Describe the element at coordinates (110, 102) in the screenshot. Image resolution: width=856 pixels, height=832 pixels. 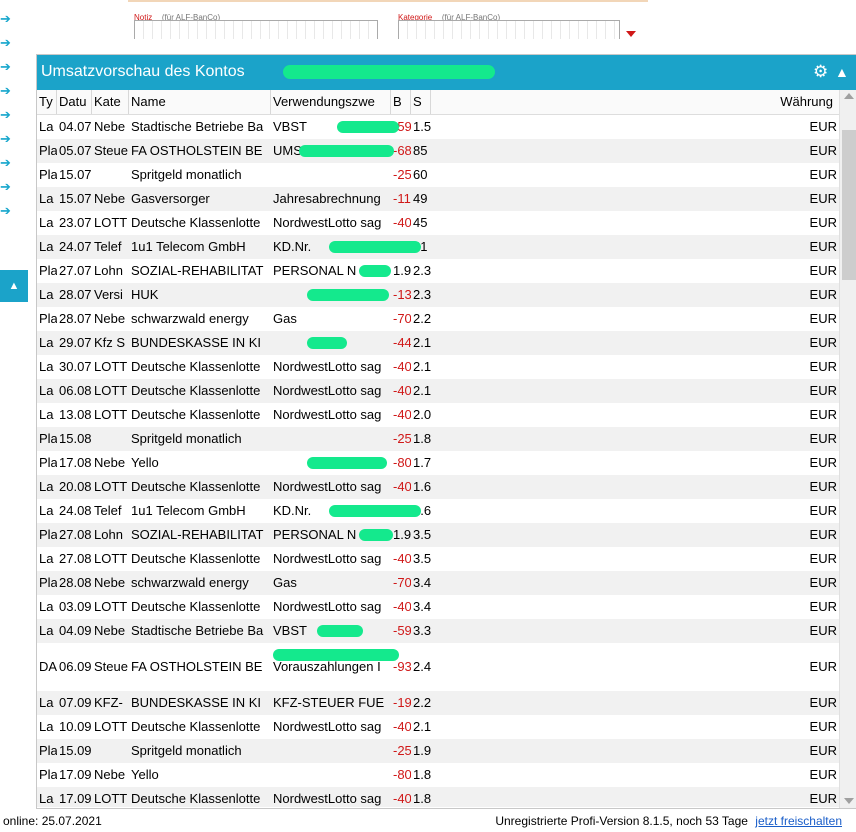
I see `column-header-kategorie: Kate` at that location.